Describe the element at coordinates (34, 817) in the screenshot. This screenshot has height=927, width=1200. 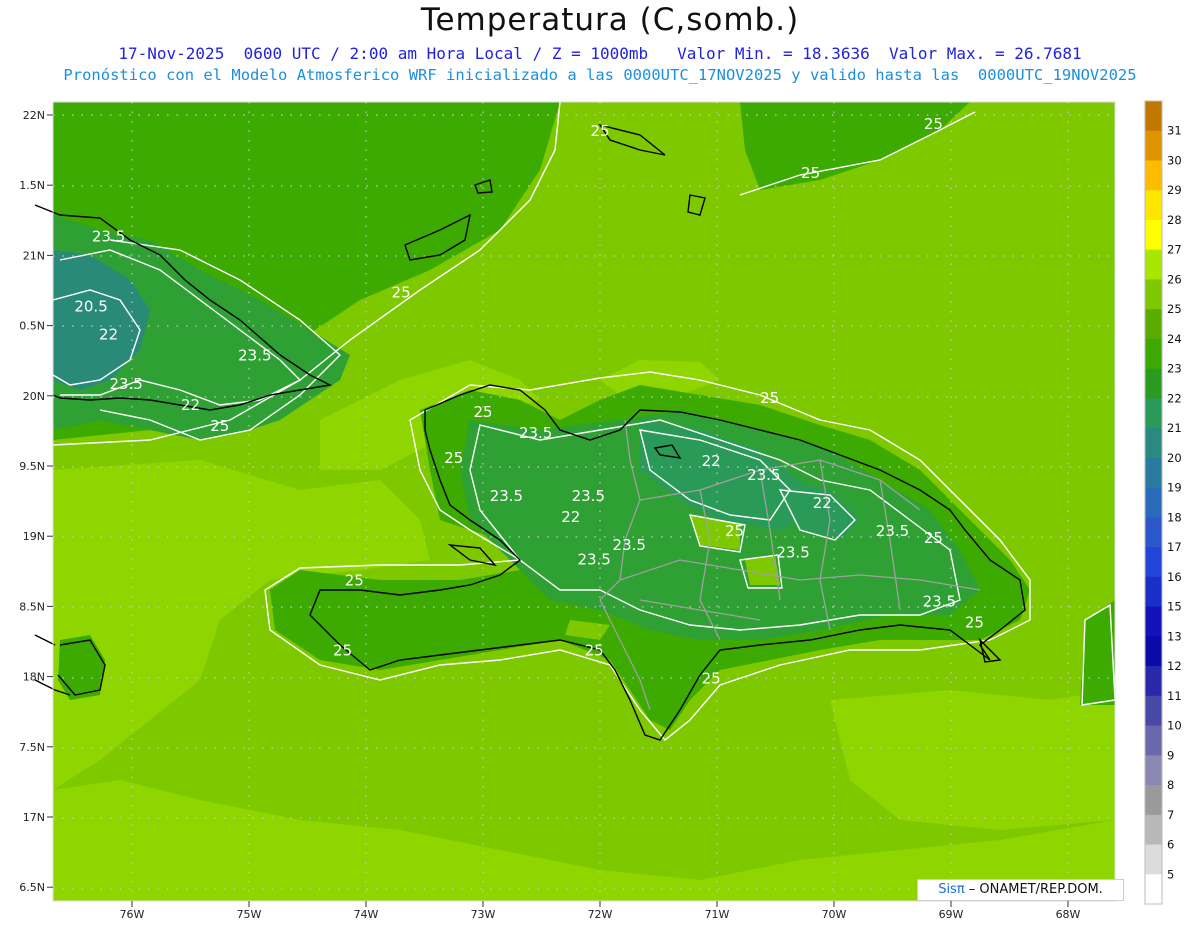
I see `lat-tick-label: 17N` at that location.